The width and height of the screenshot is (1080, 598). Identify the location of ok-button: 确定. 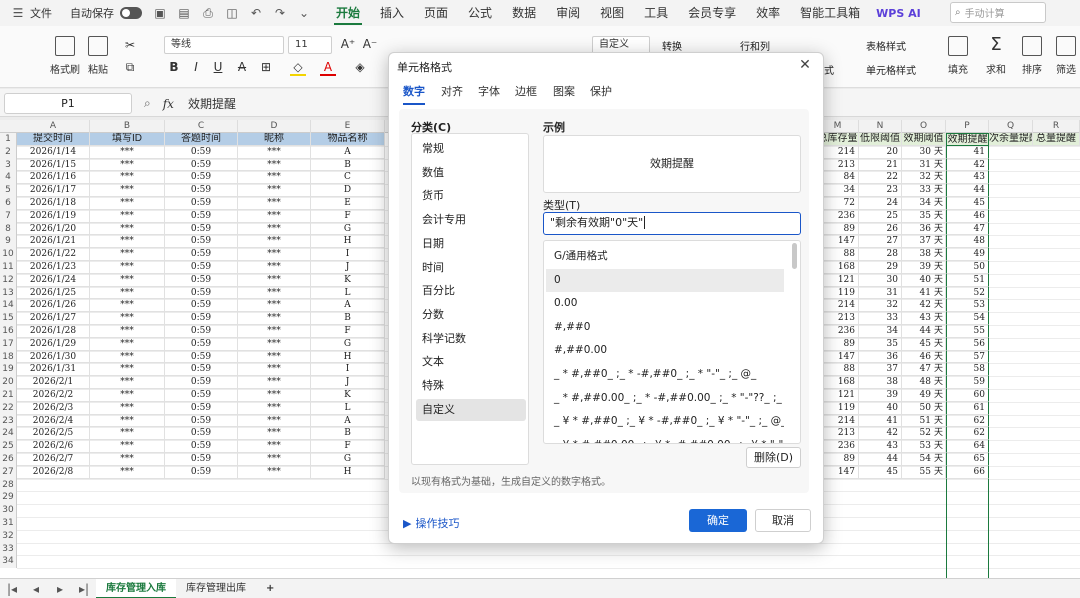
(718, 520).